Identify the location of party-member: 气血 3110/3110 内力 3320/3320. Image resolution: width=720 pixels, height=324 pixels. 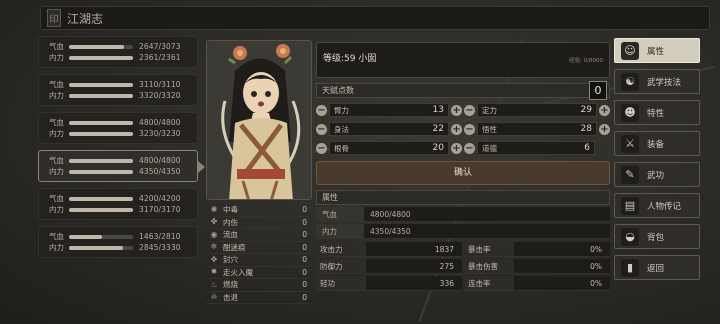
(118, 90).